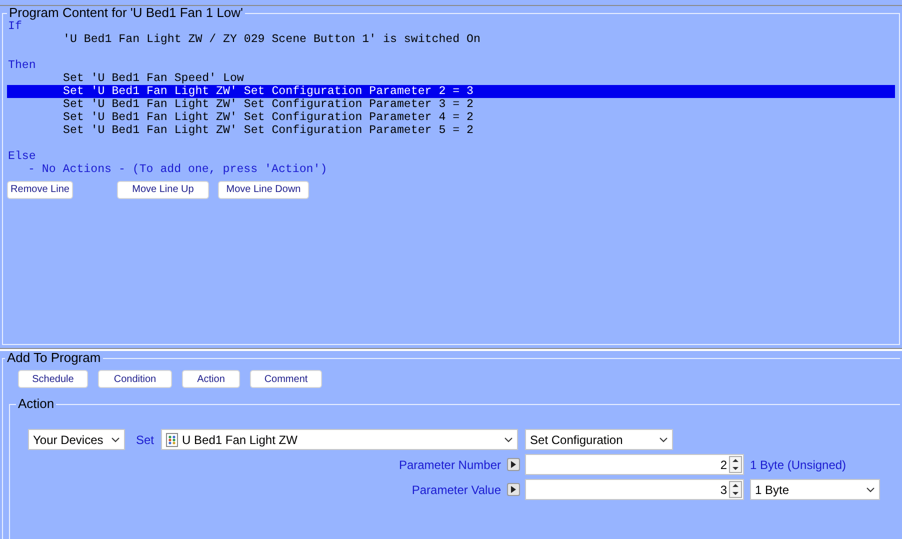 This screenshot has height=539, width=902. Describe the element at coordinates (22, 156) in the screenshot. I see `keyword-line: Else` at that location.